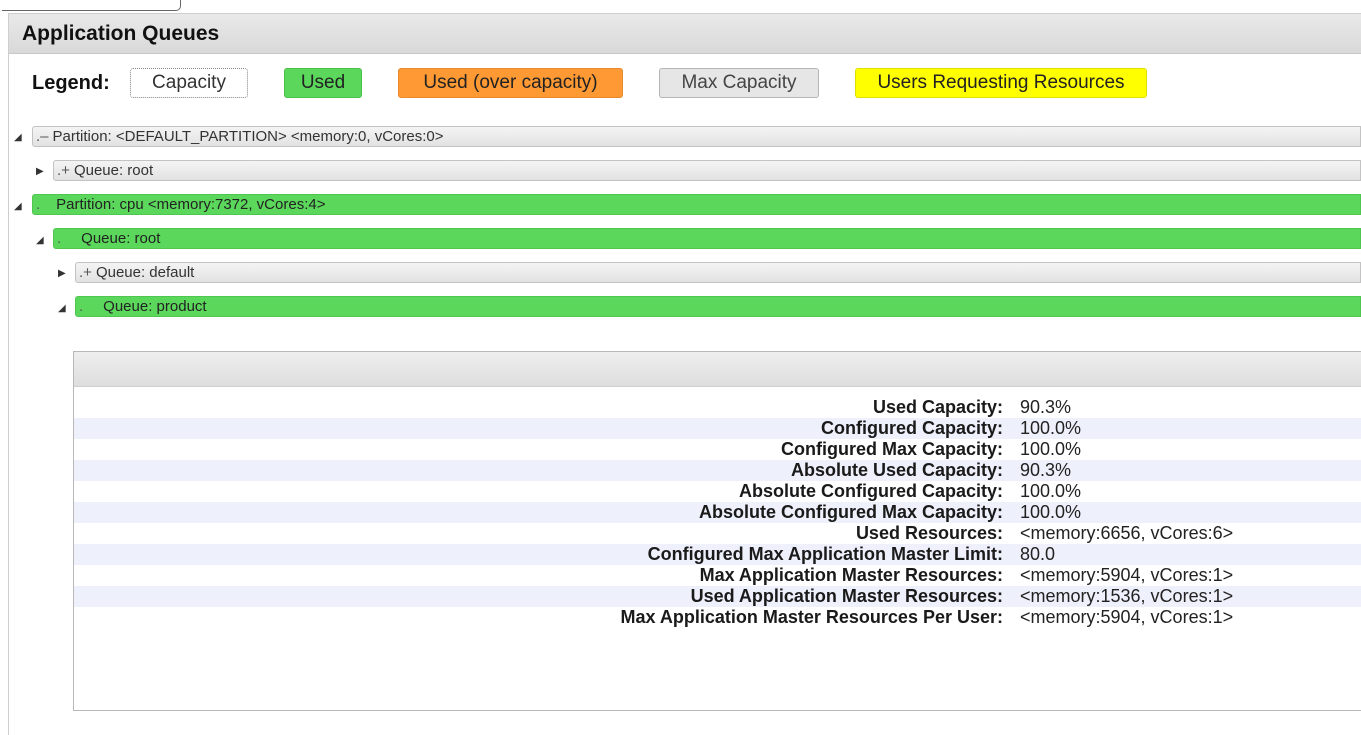 This screenshot has width=1361, height=735. What do you see at coordinates (71, 83) in the screenshot?
I see `legend-title: Legend:` at bounding box center [71, 83].